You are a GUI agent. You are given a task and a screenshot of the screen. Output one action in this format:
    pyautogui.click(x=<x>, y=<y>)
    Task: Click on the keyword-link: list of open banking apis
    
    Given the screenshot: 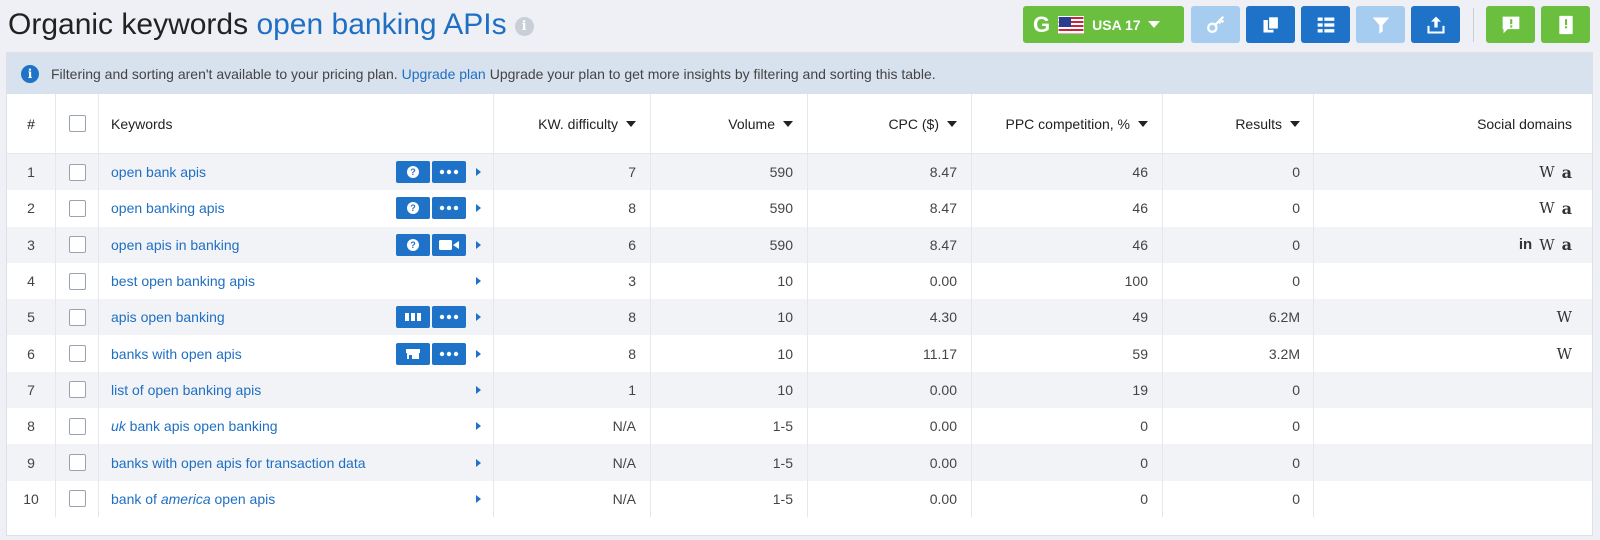 What is the action you would take?
    pyautogui.click(x=186, y=390)
    